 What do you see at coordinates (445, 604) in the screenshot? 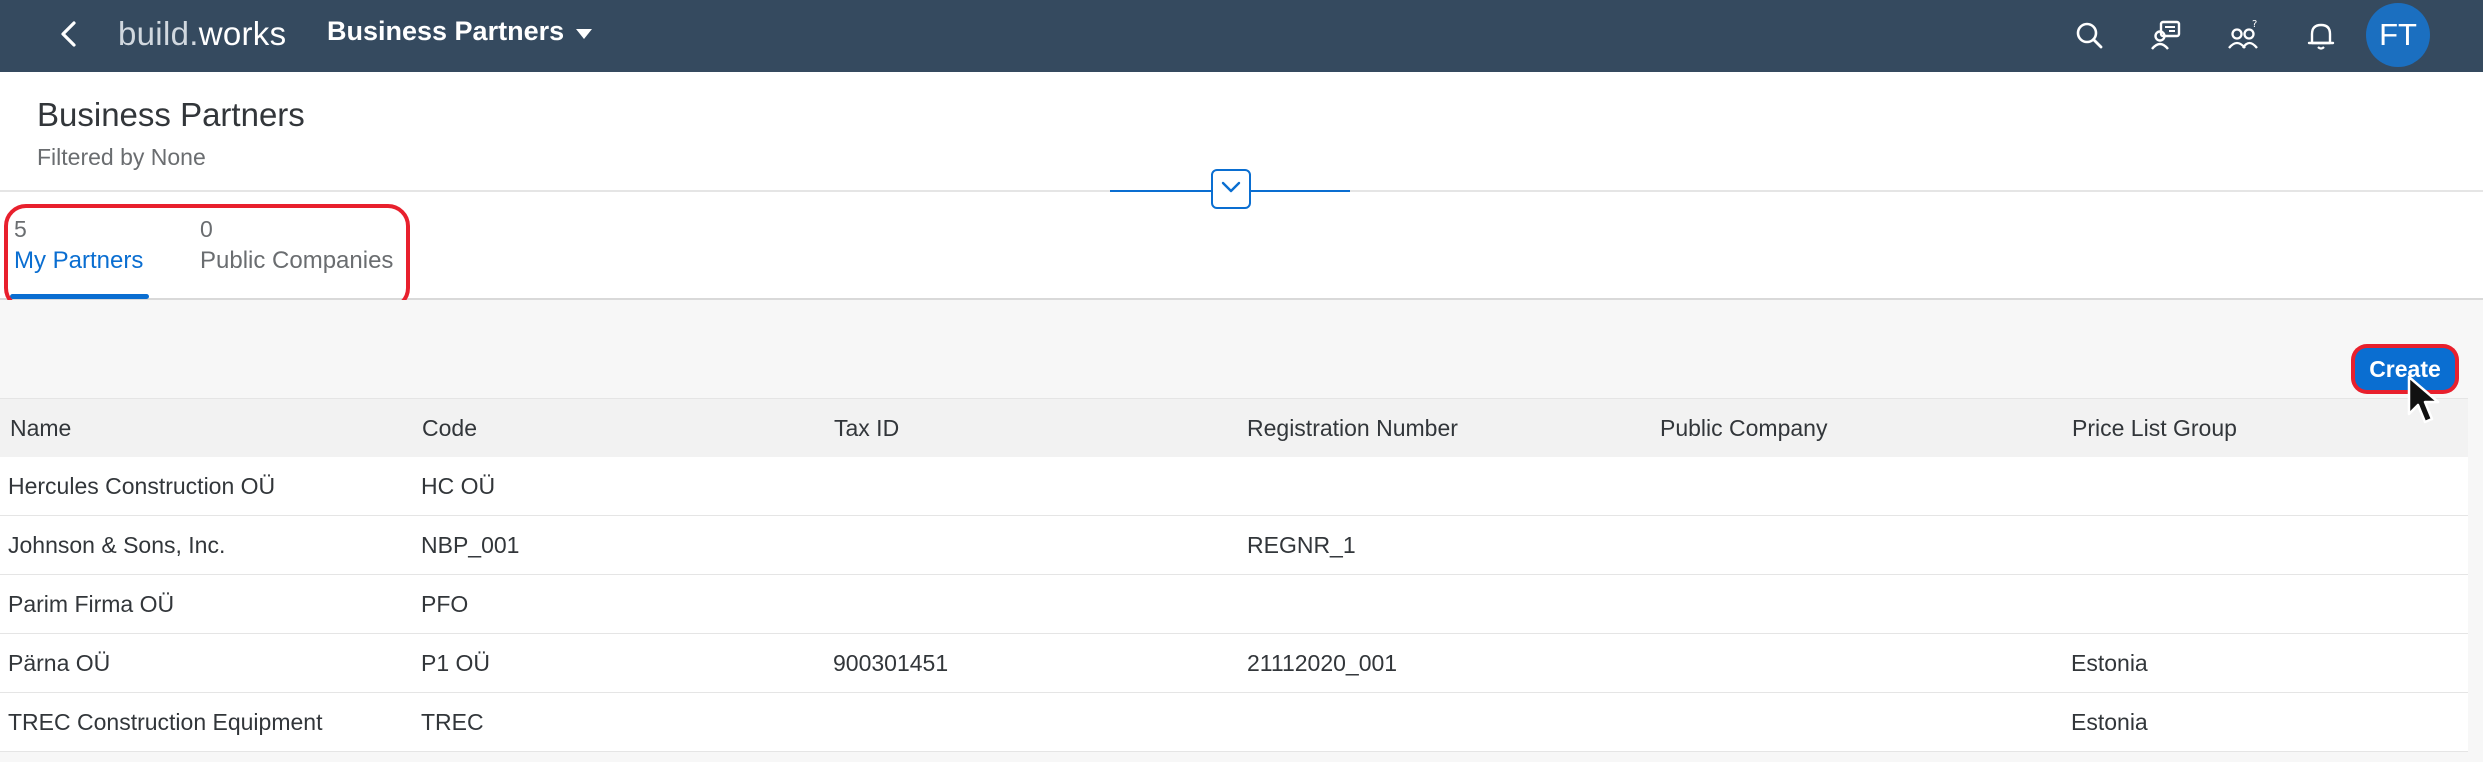
I see `cell-code: PFO` at bounding box center [445, 604].